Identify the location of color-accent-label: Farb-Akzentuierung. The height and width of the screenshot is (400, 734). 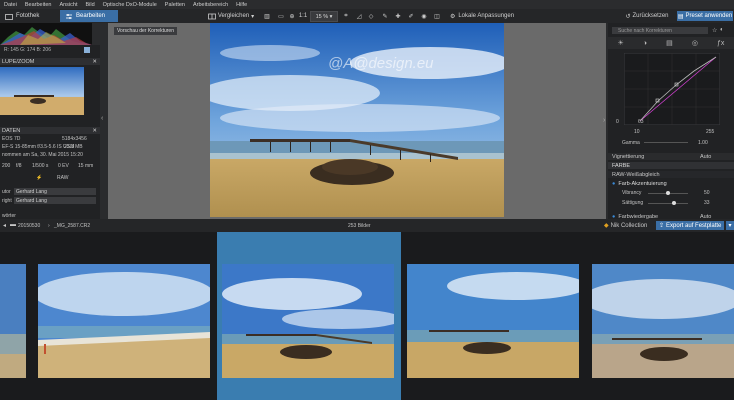
(642, 183).